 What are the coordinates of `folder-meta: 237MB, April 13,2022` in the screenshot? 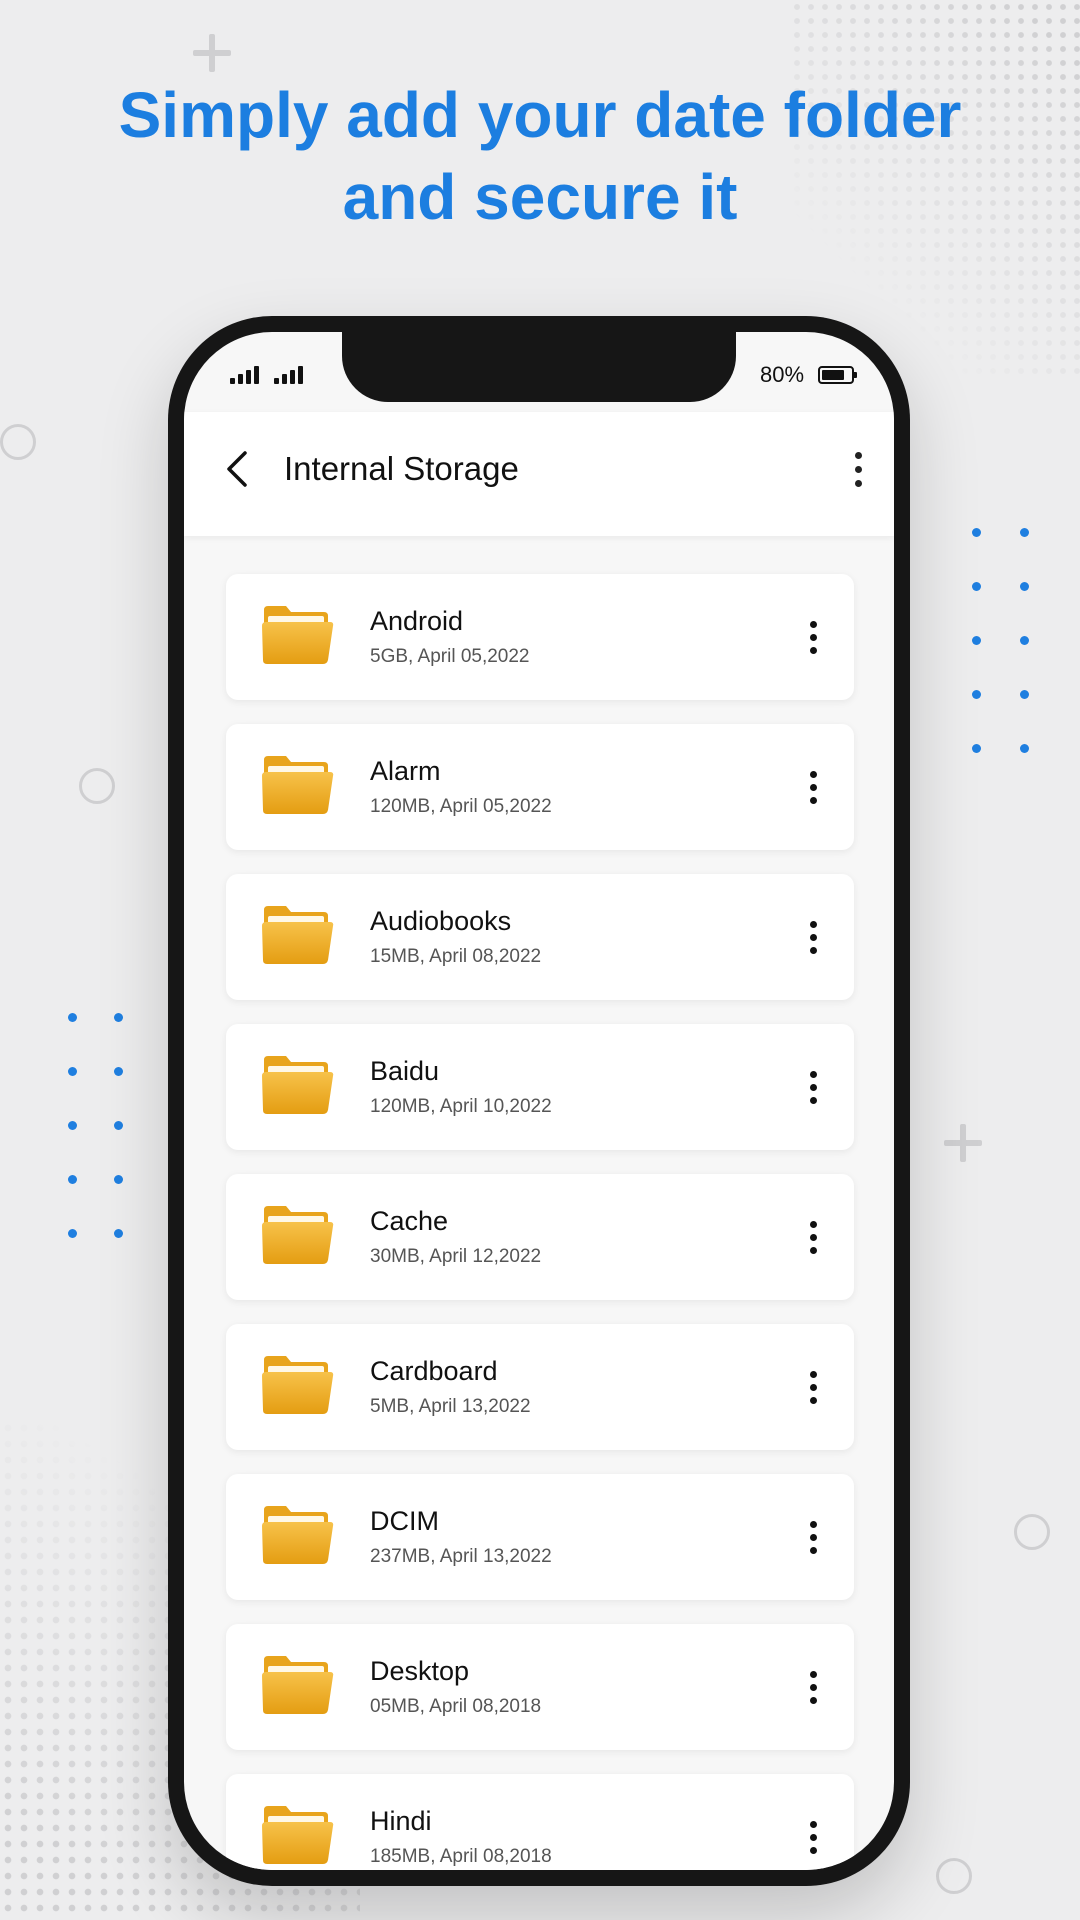 It's located at (461, 1556).